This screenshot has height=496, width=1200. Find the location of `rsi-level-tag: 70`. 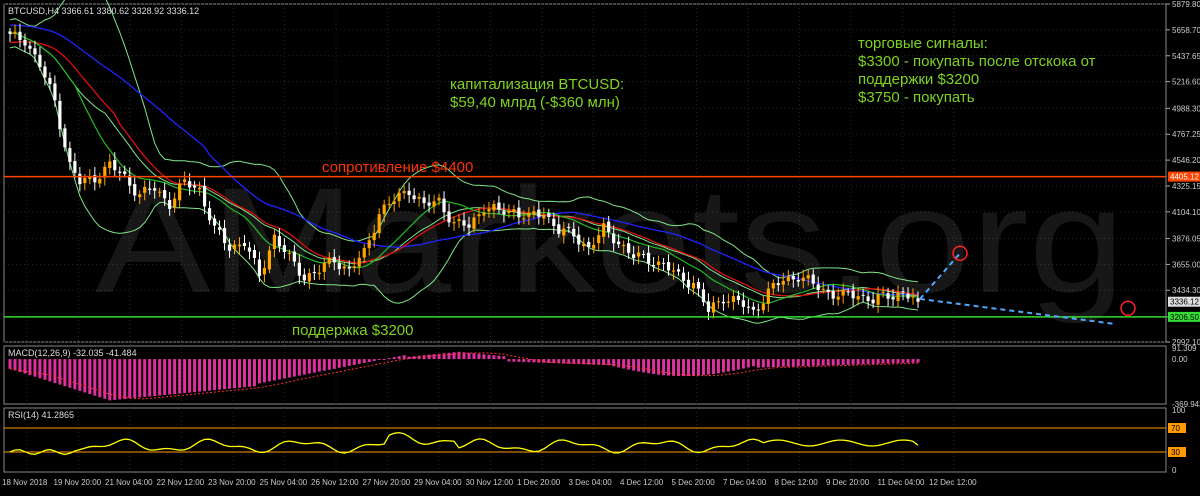

rsi-level-tag: 70 is located at coordinates (1175, 428).